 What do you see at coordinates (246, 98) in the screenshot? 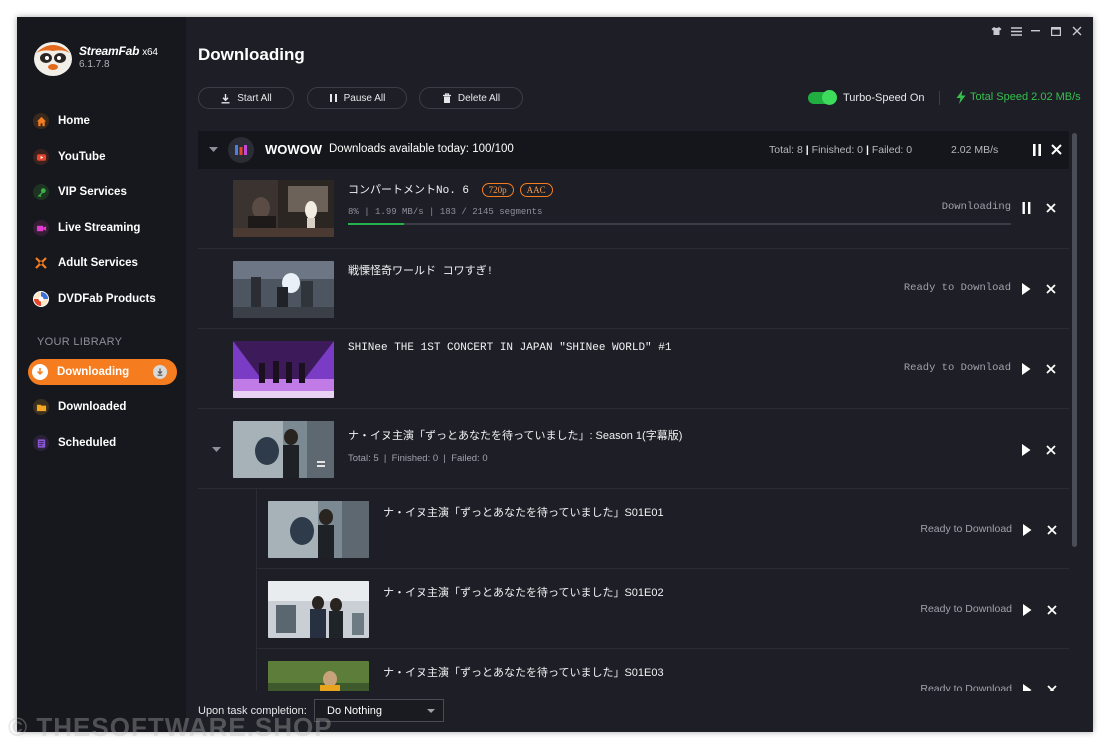
I see `start-all-button: Start All` at bounding box center [246, 98].